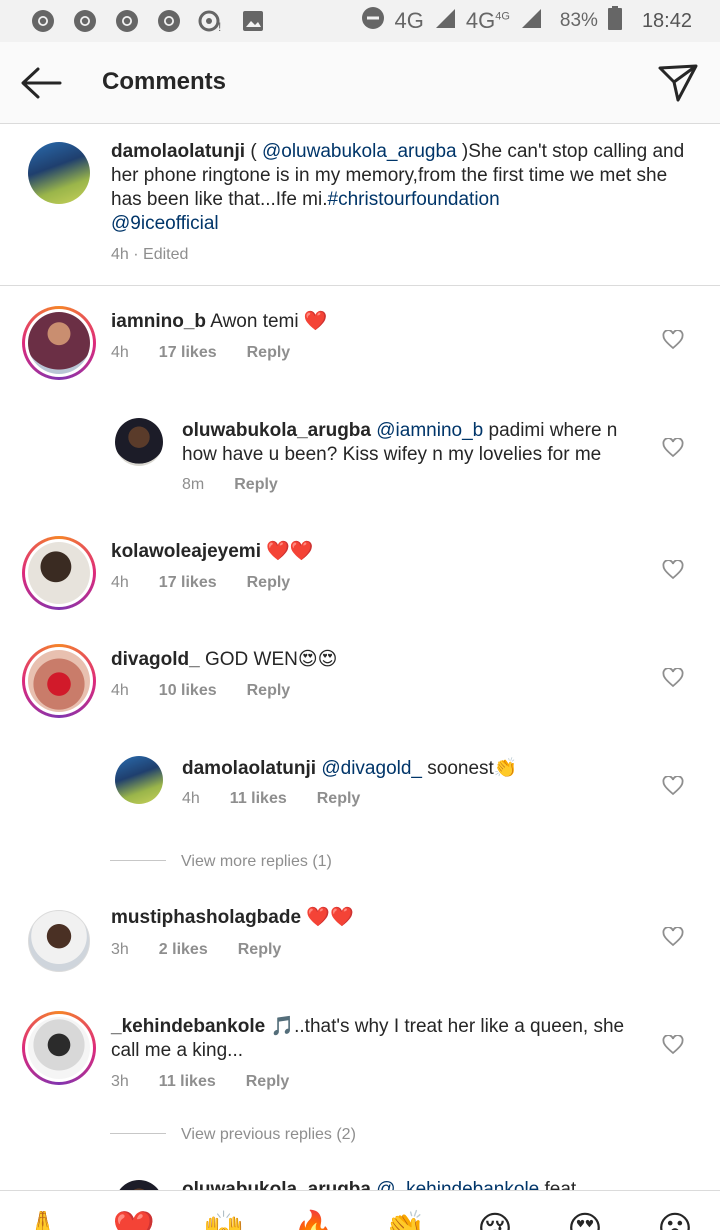 The width and height of the screenshot is (720, 1230). I want to click on comment-meta: 8m Reply, so click(230, 485).